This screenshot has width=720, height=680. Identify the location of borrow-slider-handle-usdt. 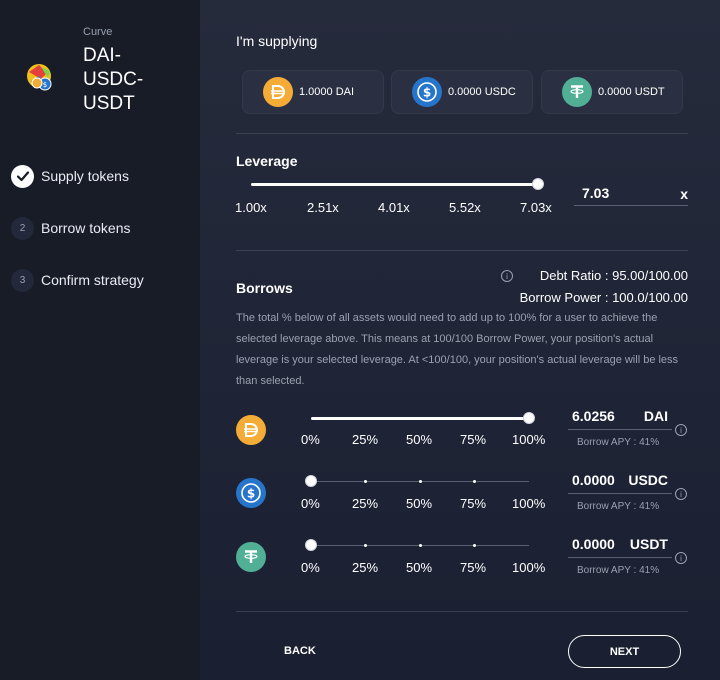
(311, 545).